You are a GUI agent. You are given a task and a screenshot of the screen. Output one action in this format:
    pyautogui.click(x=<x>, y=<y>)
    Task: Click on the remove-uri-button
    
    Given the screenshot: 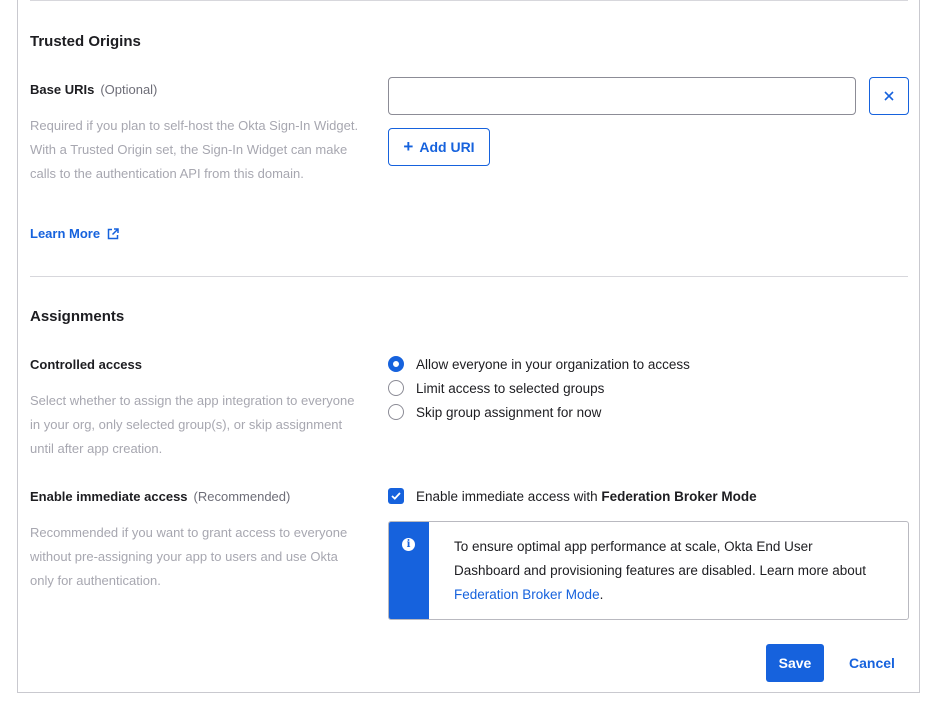 What is the action you would take?
    pyautogui.click(x=889, y=96)
    